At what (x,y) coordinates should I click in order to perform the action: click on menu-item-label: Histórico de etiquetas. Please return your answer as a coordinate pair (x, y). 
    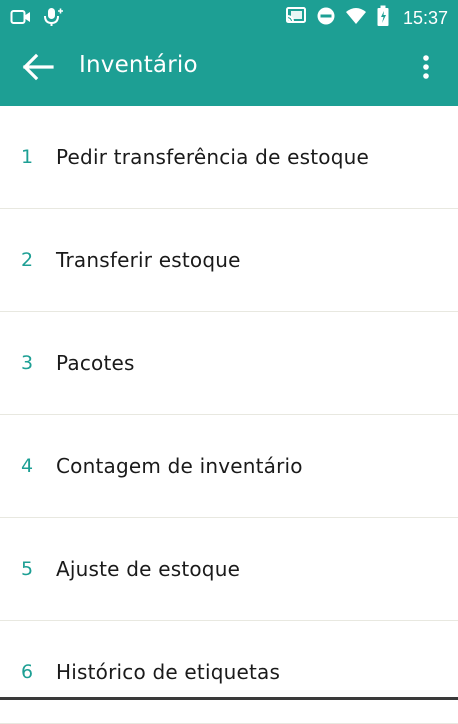
    Looking at the image, I should click on (168, 672).